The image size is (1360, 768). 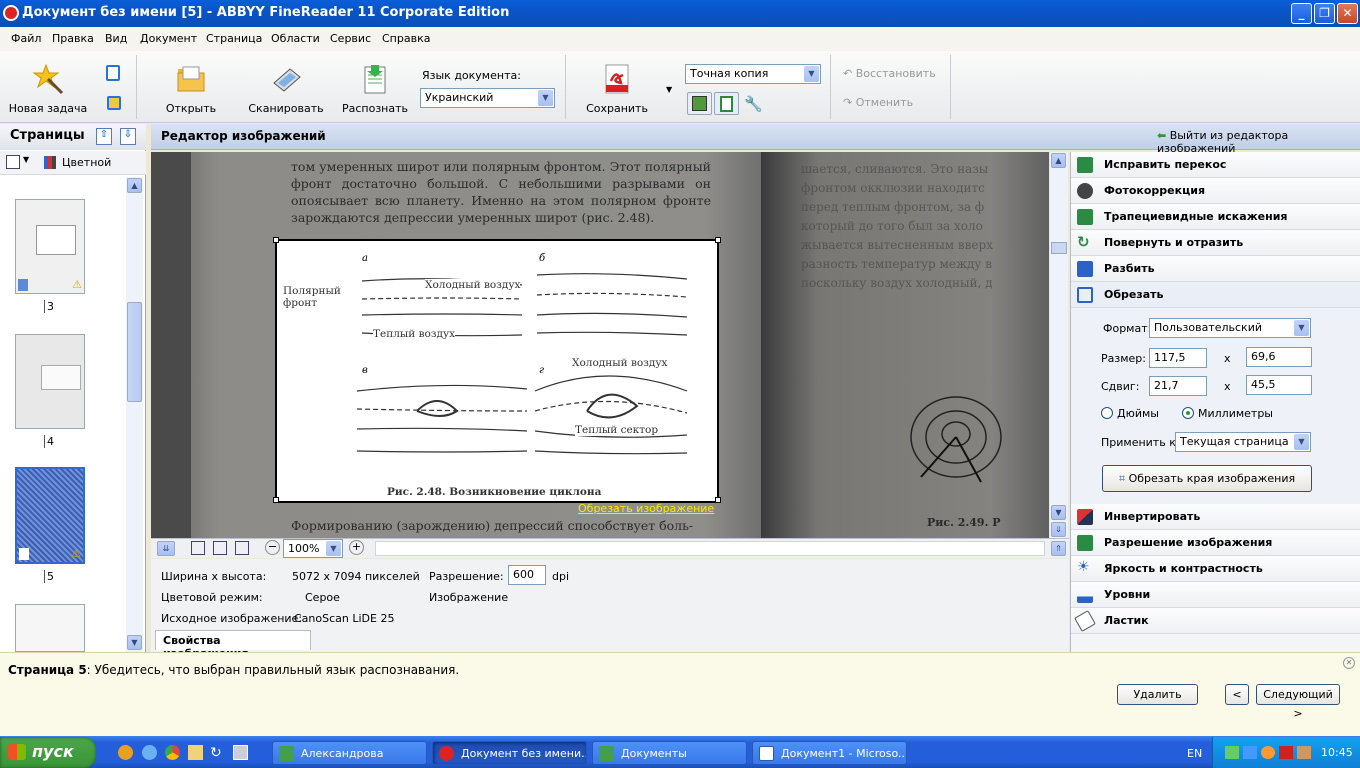 I want to click on fit-height-icon, so click(x=242, y=548).